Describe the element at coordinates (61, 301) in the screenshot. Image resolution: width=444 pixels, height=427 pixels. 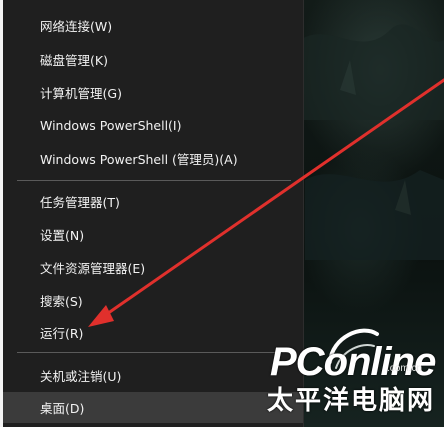
I see `menu-item-label: 搜索(S)` at that location.